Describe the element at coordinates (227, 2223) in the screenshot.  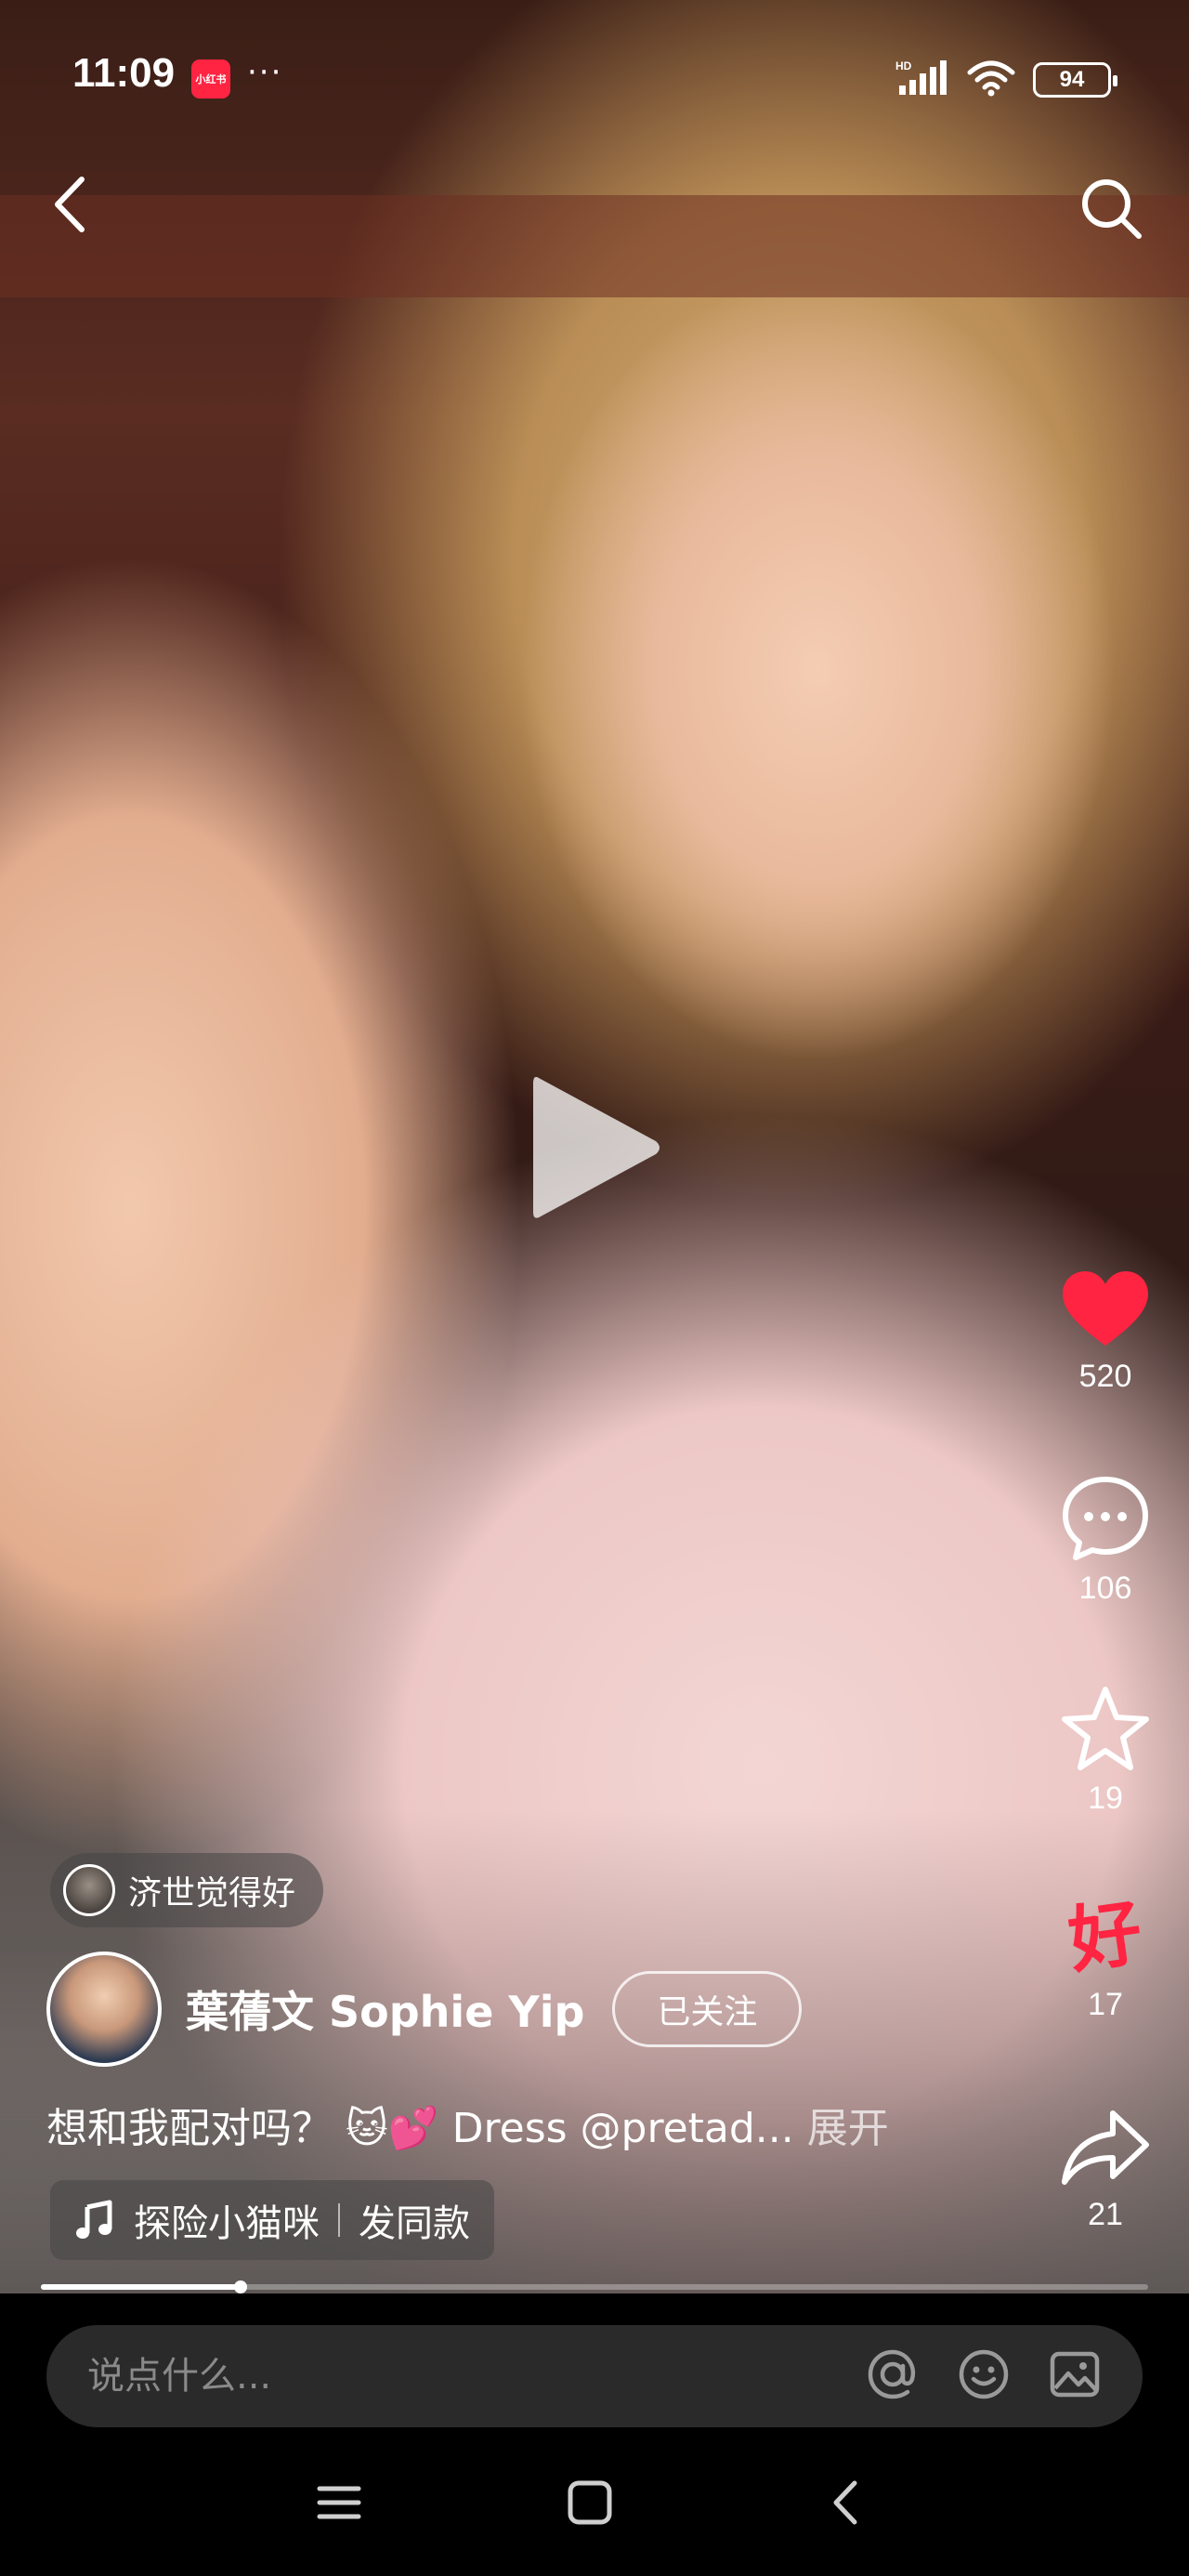
I see `music-title: 探险小猫咪` at that location.